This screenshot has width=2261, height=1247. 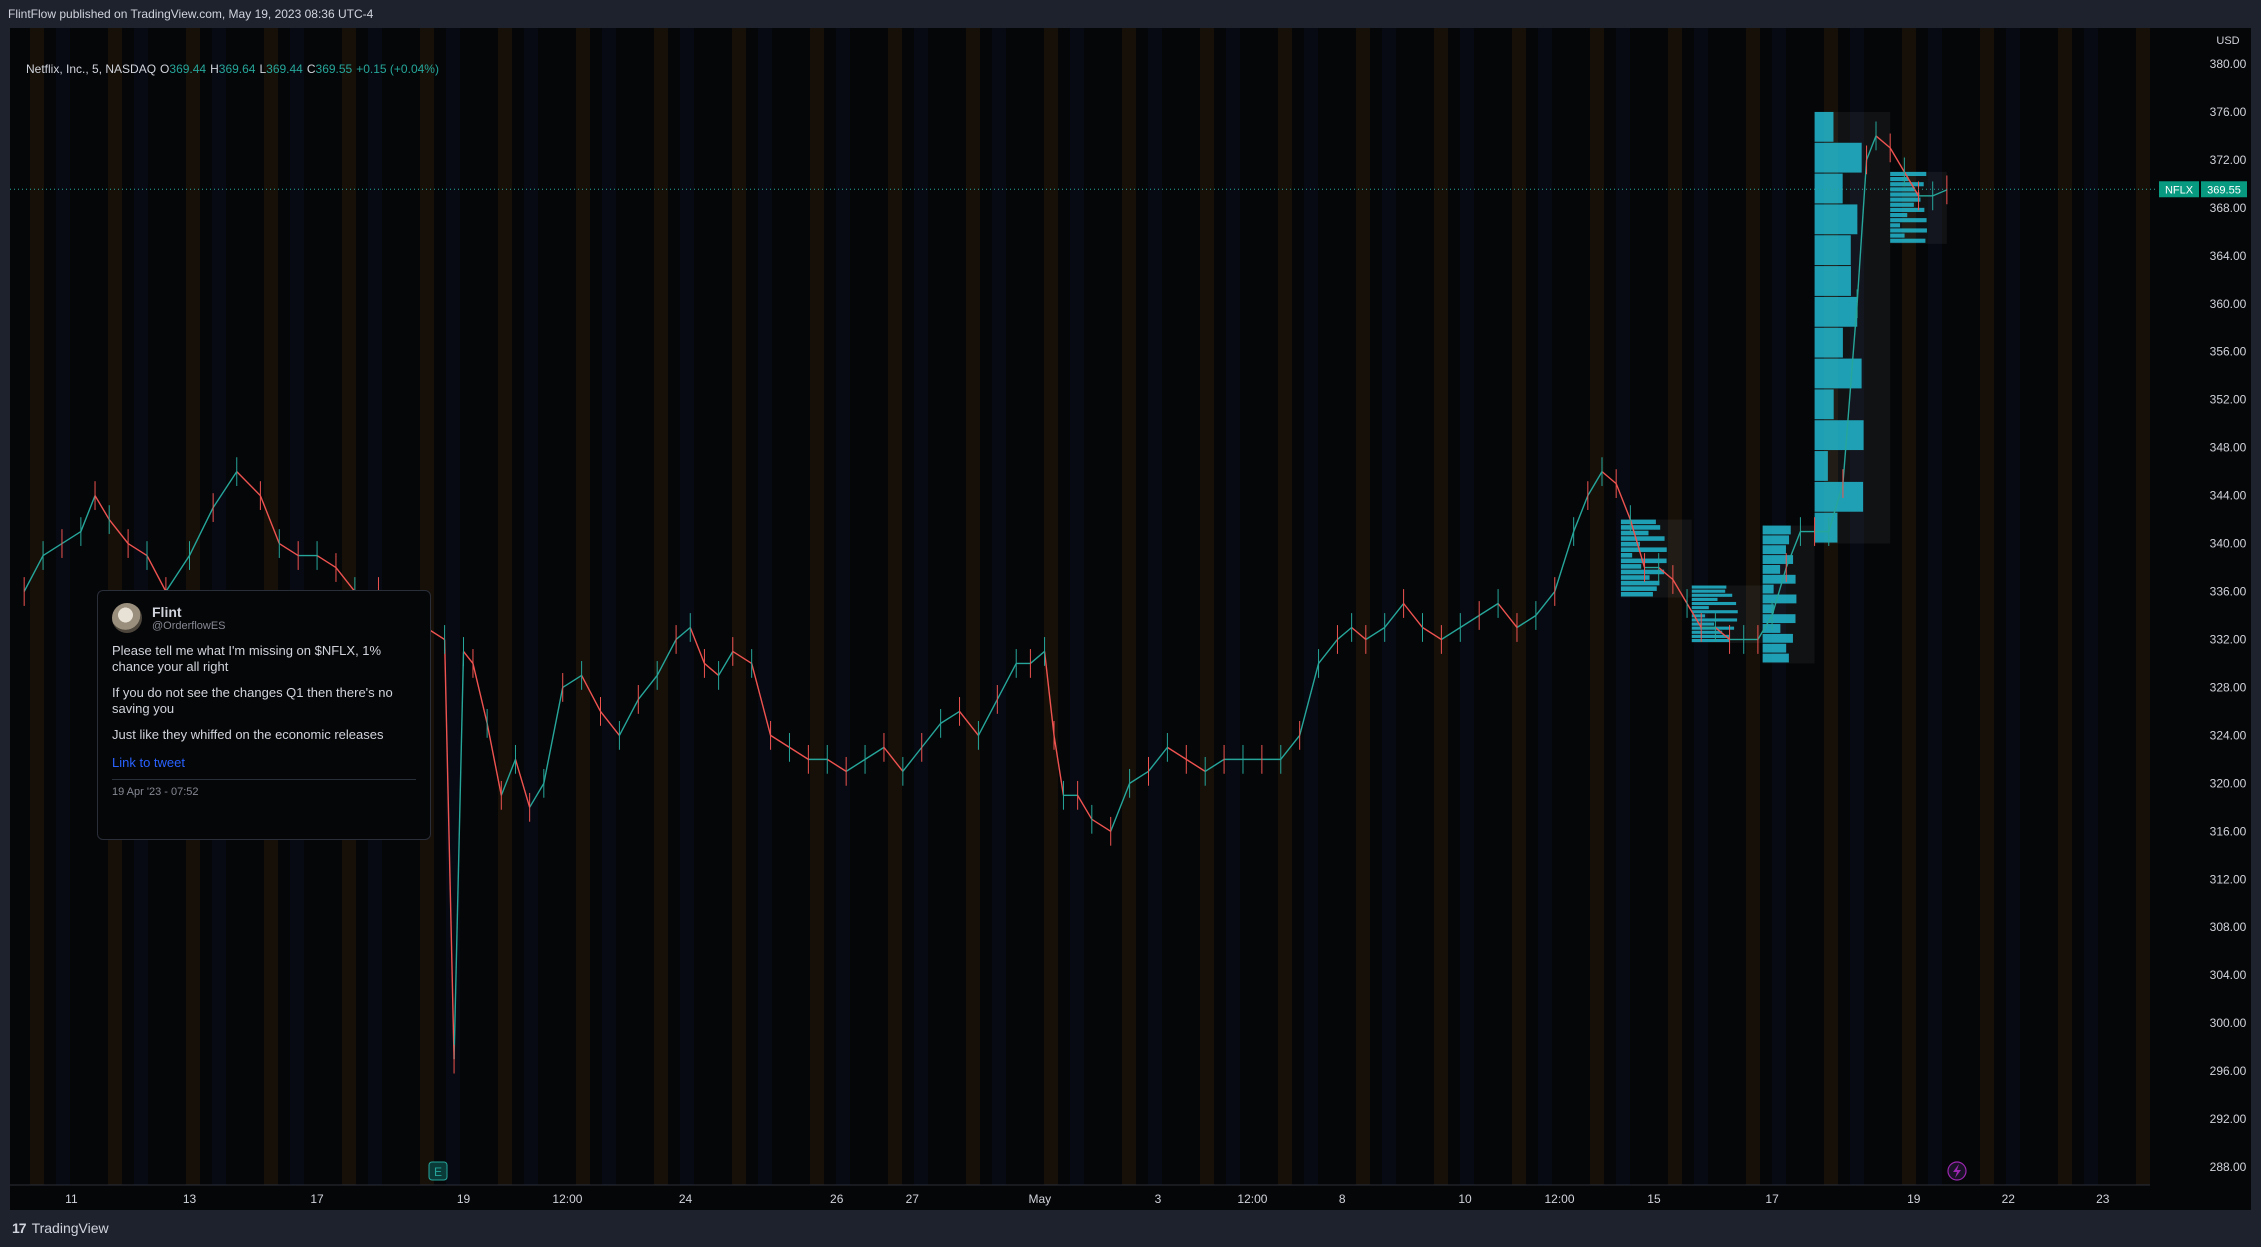 I want to click on x-tick-label: 8, so click(x=1342, y=1199).